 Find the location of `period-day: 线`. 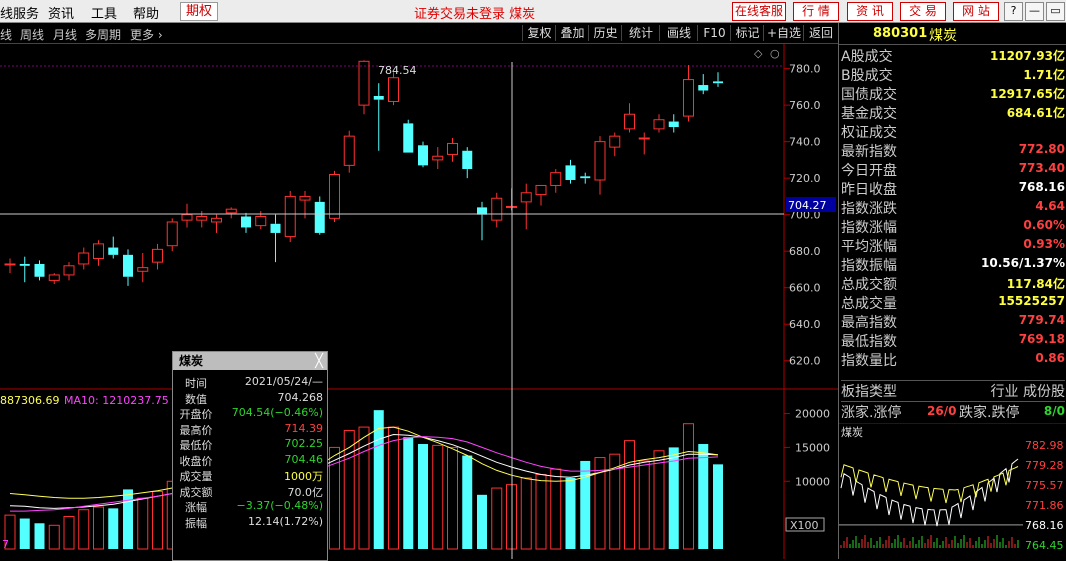

period-day: 线 is located at coordinates (6, 34).